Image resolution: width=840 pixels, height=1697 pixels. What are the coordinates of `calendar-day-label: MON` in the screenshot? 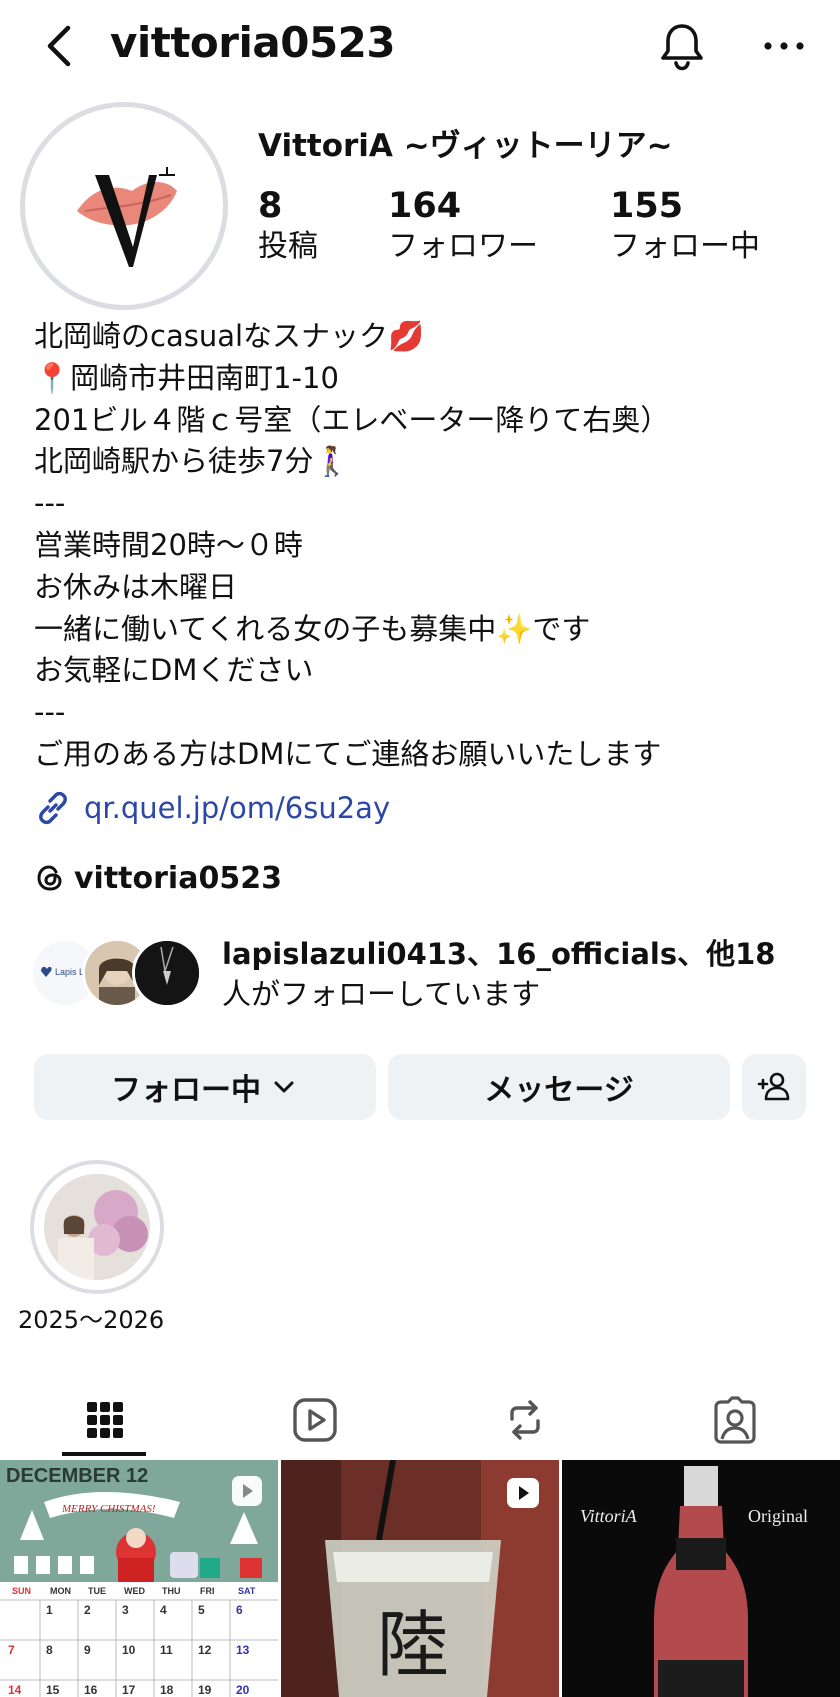 It's located at (60, 1591).